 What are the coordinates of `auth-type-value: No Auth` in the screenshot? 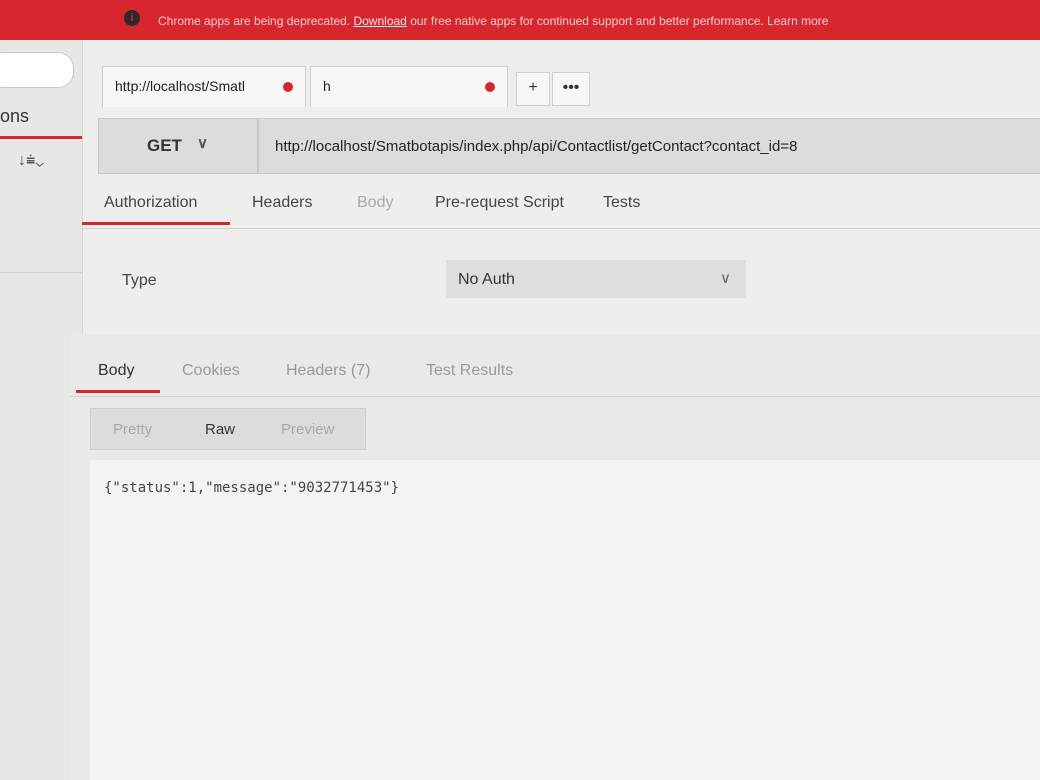 It's located at (486, 279).